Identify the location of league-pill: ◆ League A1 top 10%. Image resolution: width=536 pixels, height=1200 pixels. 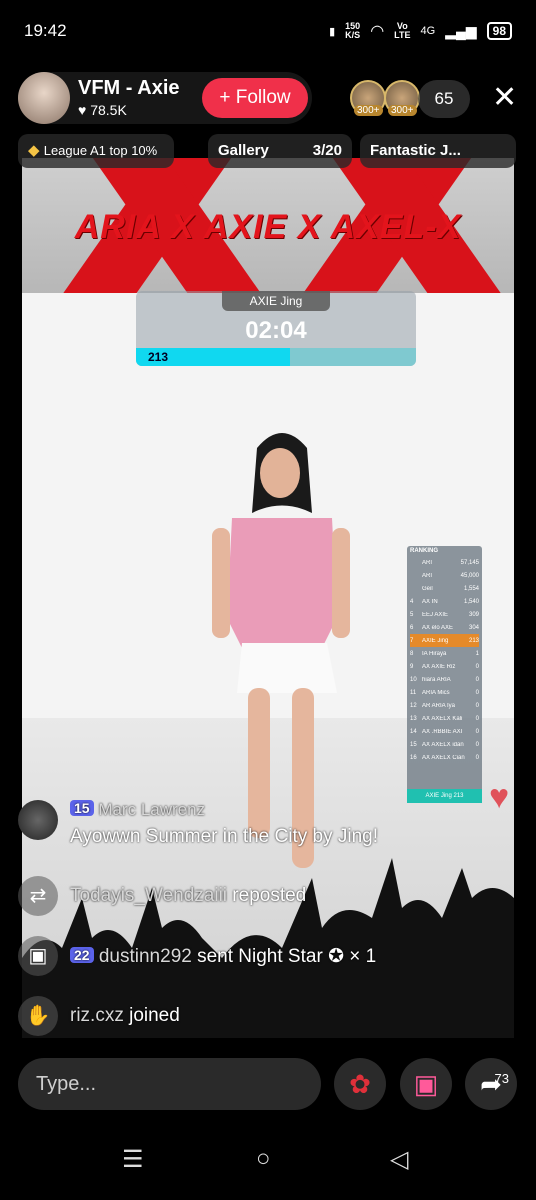
(96, 151).